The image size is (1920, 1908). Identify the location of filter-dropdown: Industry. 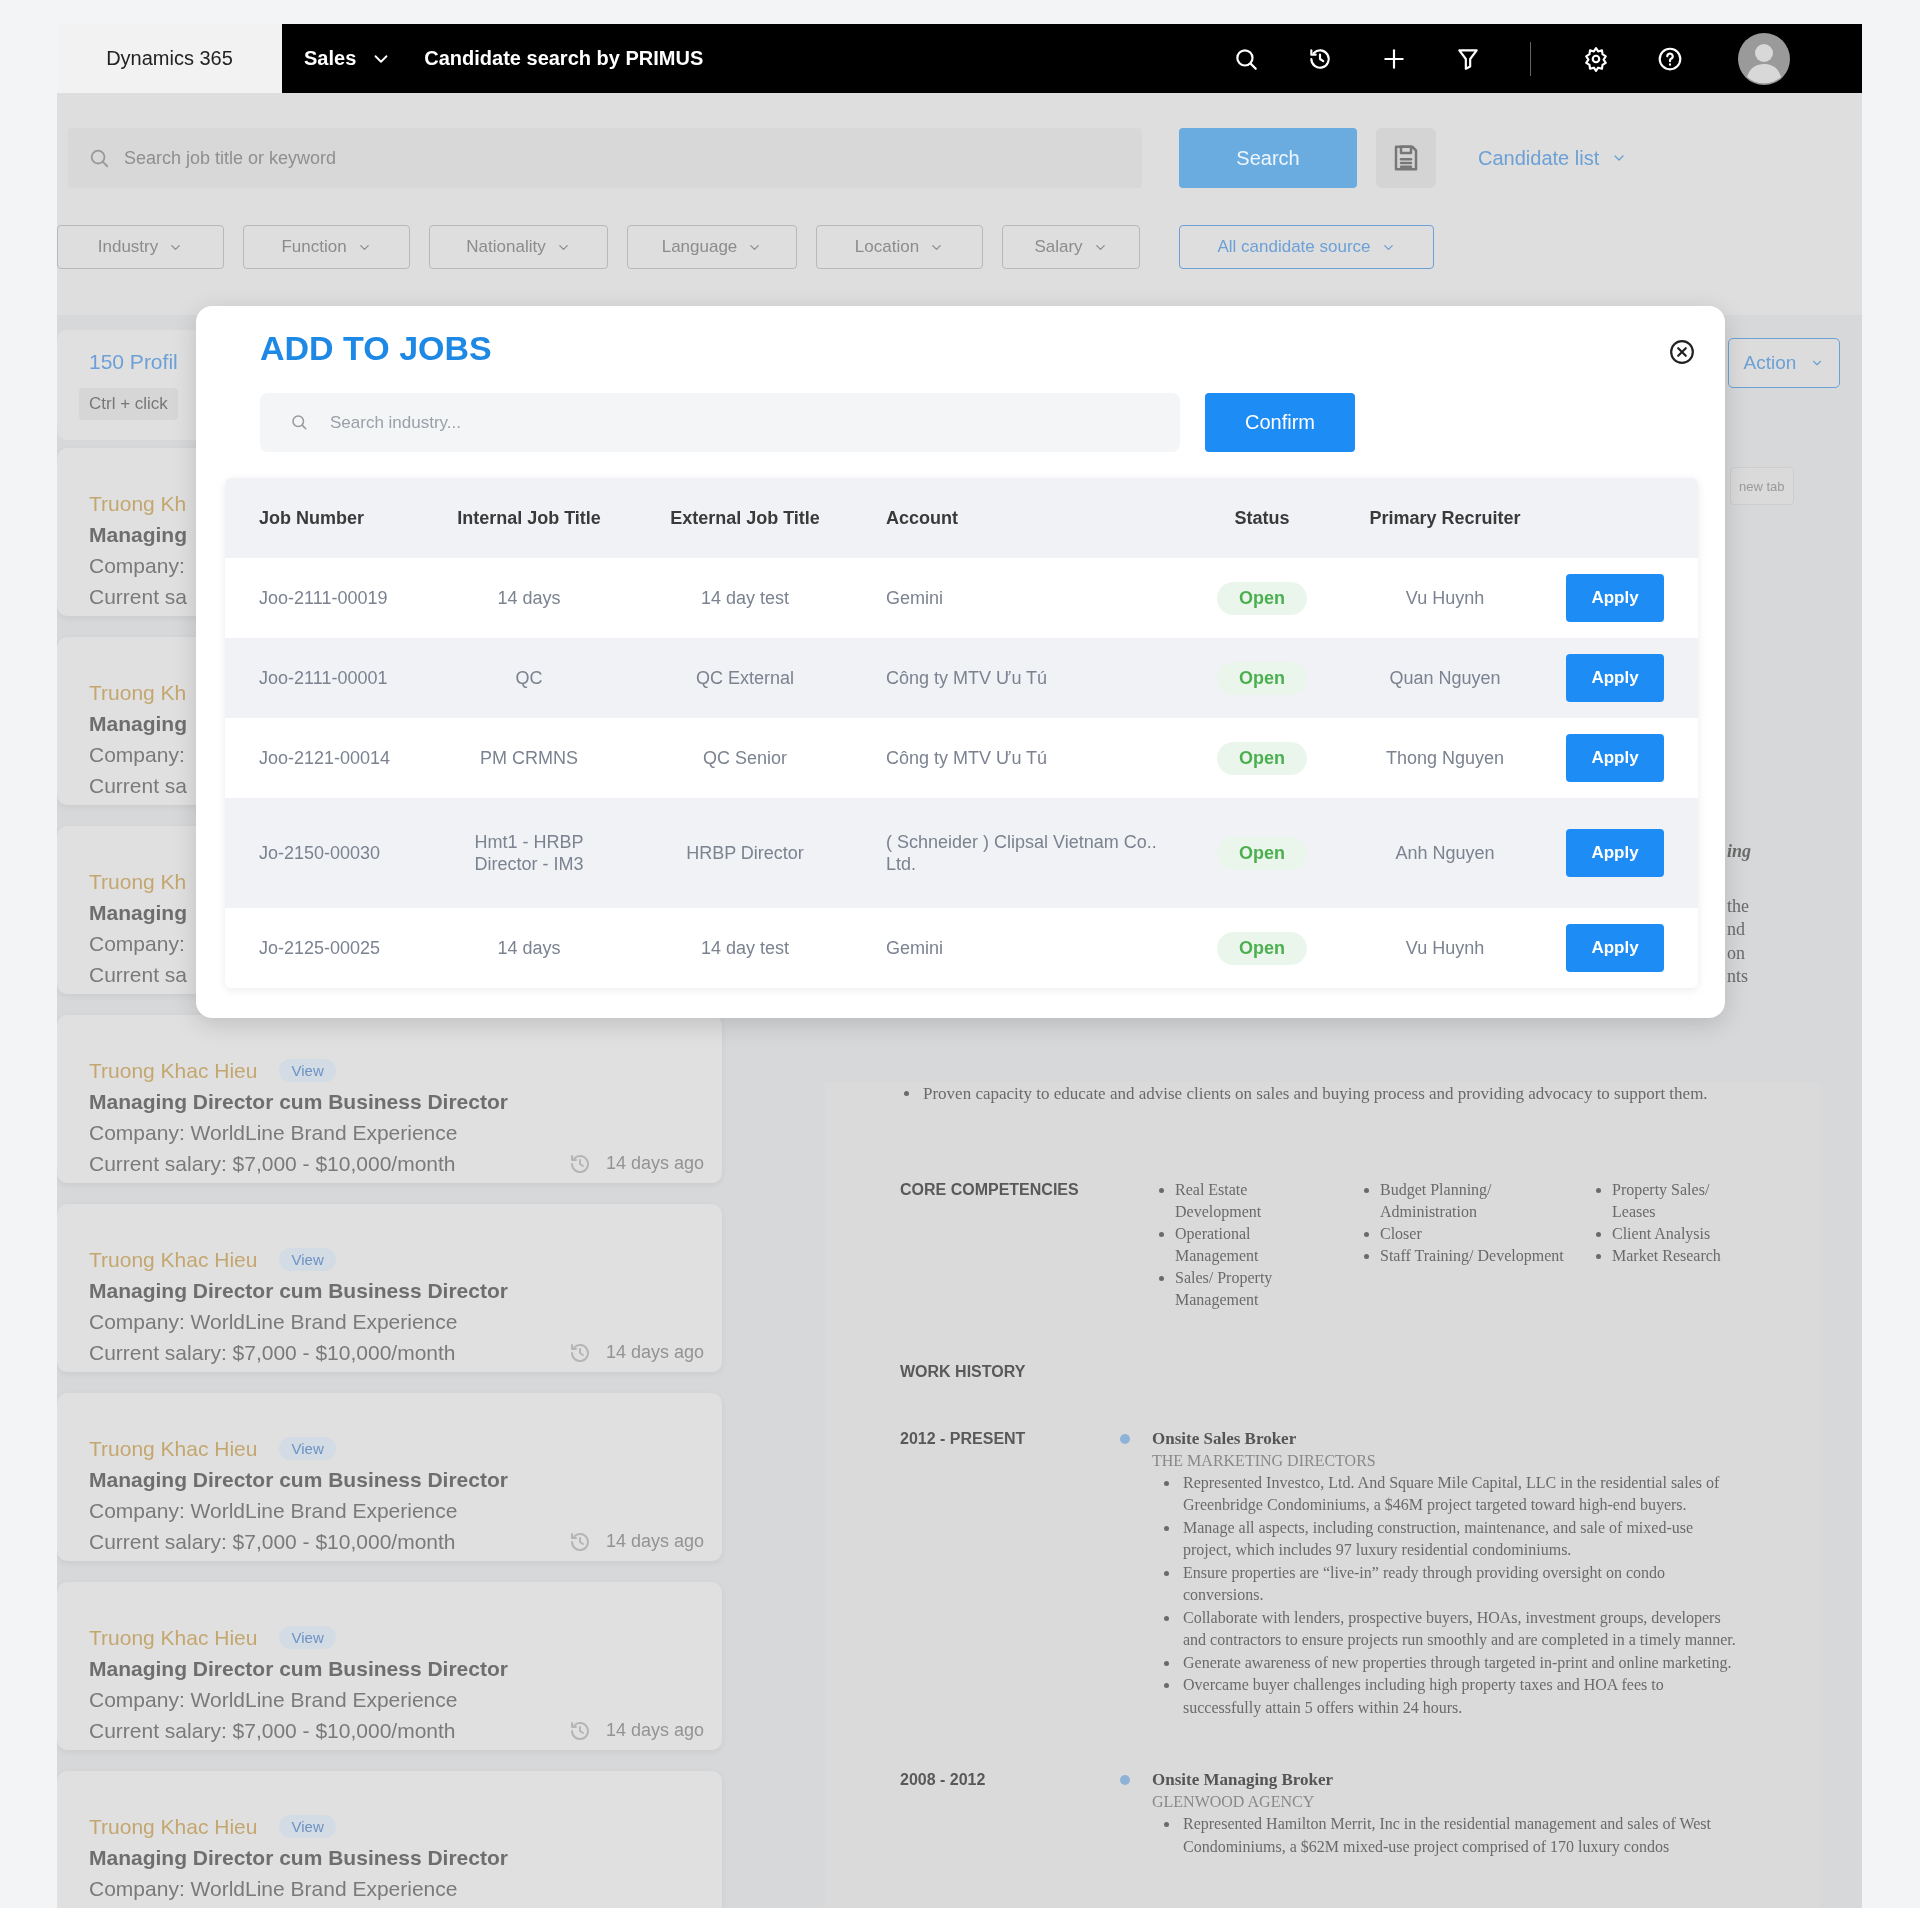
(140, 247).